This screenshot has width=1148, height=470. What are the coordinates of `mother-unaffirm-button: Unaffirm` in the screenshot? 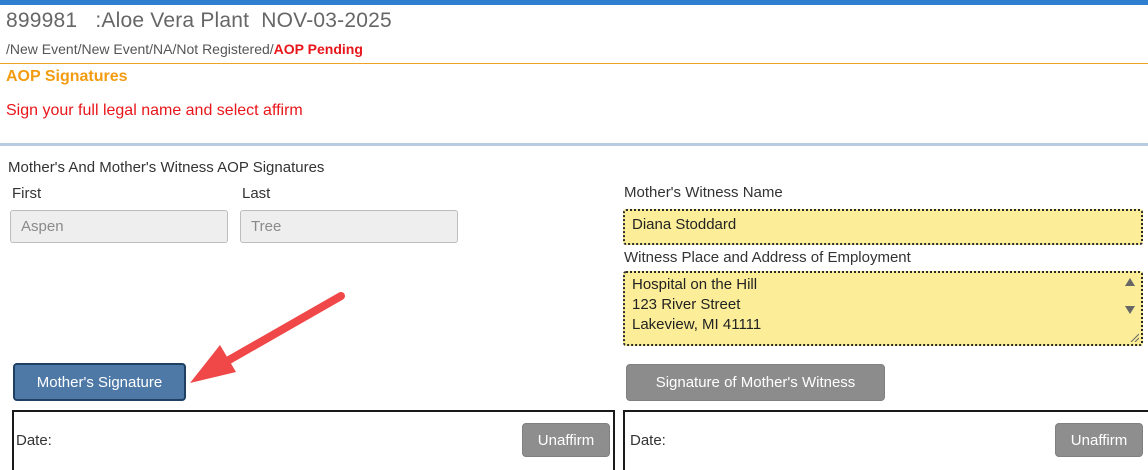 It's located at (566, 440).